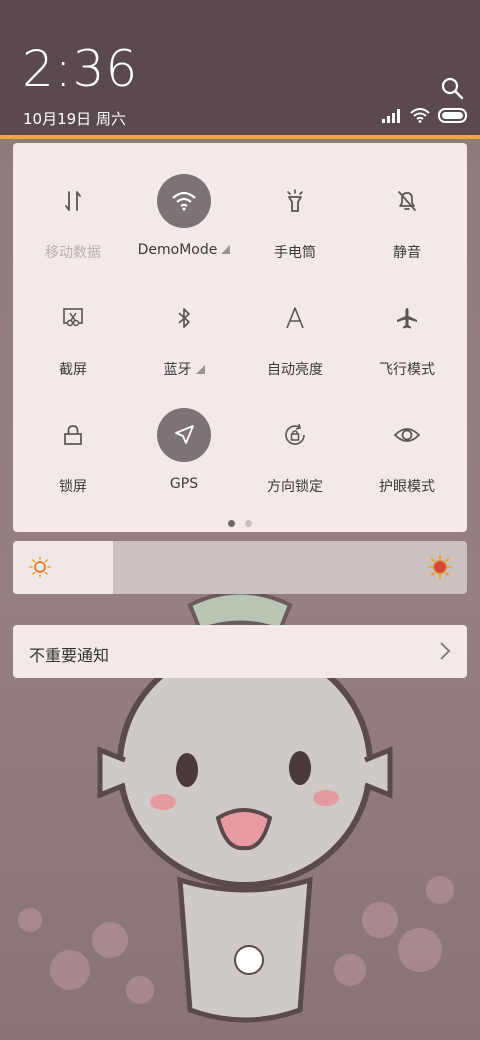 This screenshot has height=1040, width=480. Describe the element at coordinates (295, 253) in the screenshot. I see `tile-label: 手电筒` at that location.